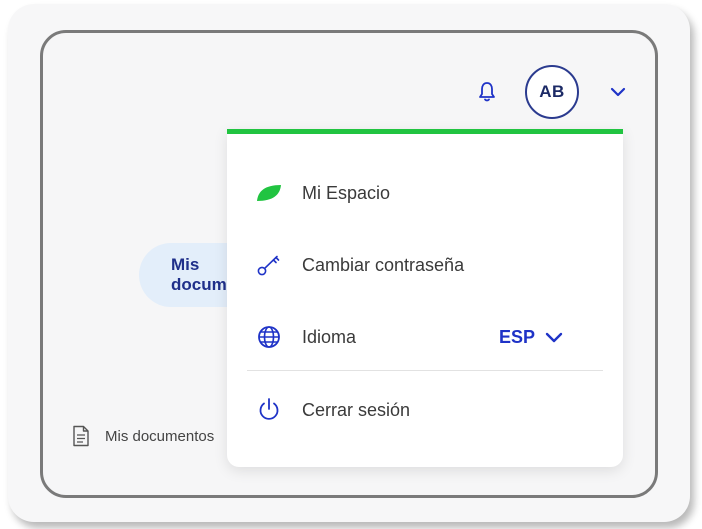 Image resolution: width=702 pixels, height=529 pixels. What do you see at coordinates (517, 336) in the screenshot?
I see `language-value: ESP` at bounding box center [517, 336].